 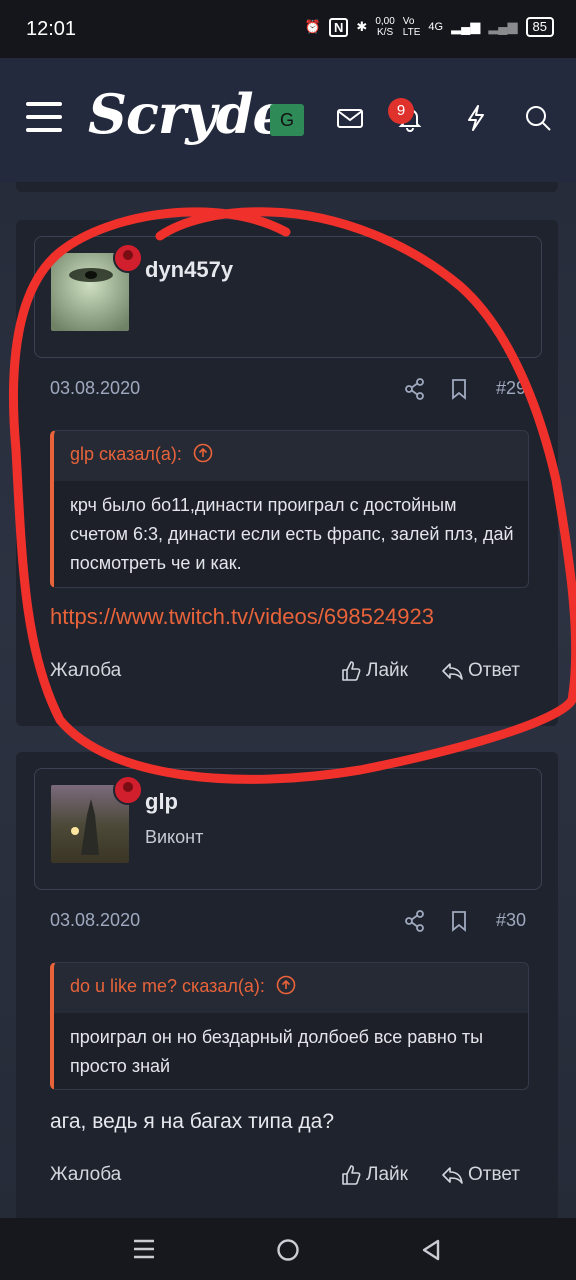 I want to click on bluetooth-icon: ✱, so click(x=362, y=26).